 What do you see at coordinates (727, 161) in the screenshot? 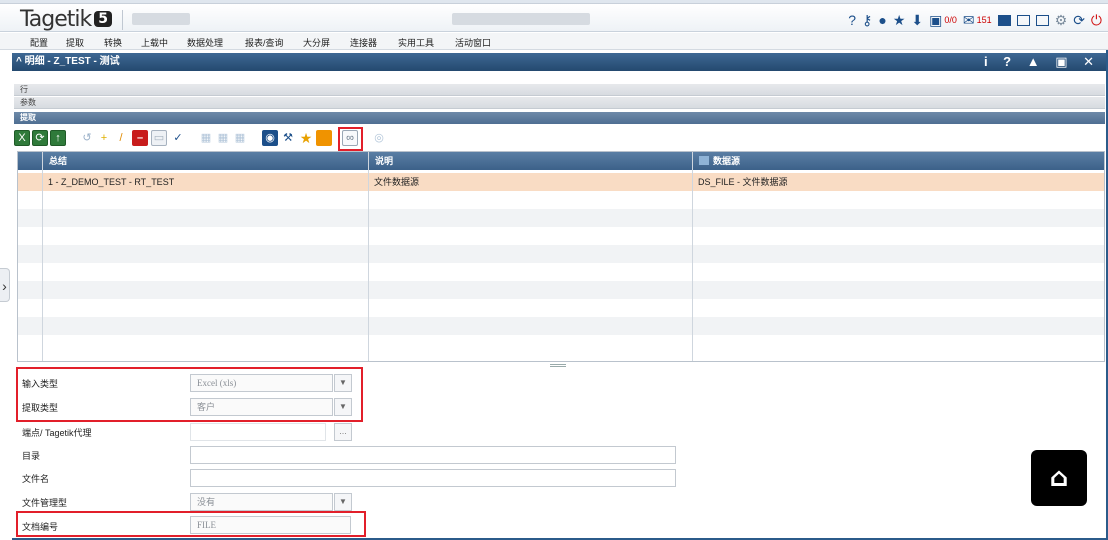
I see `col-datasource-label: 数据源` at bounding box center [727, 161].